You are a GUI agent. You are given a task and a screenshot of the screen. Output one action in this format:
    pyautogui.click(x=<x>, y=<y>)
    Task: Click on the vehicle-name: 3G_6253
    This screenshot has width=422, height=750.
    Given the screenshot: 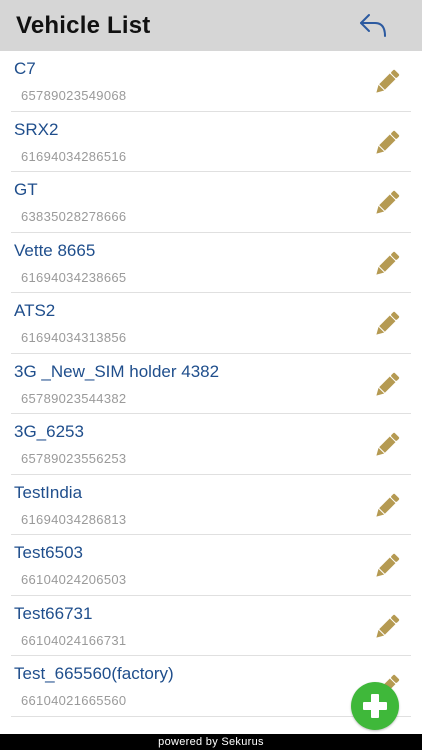 What is the action you would take?
    pyautogui.click(x=49, y=431)
    